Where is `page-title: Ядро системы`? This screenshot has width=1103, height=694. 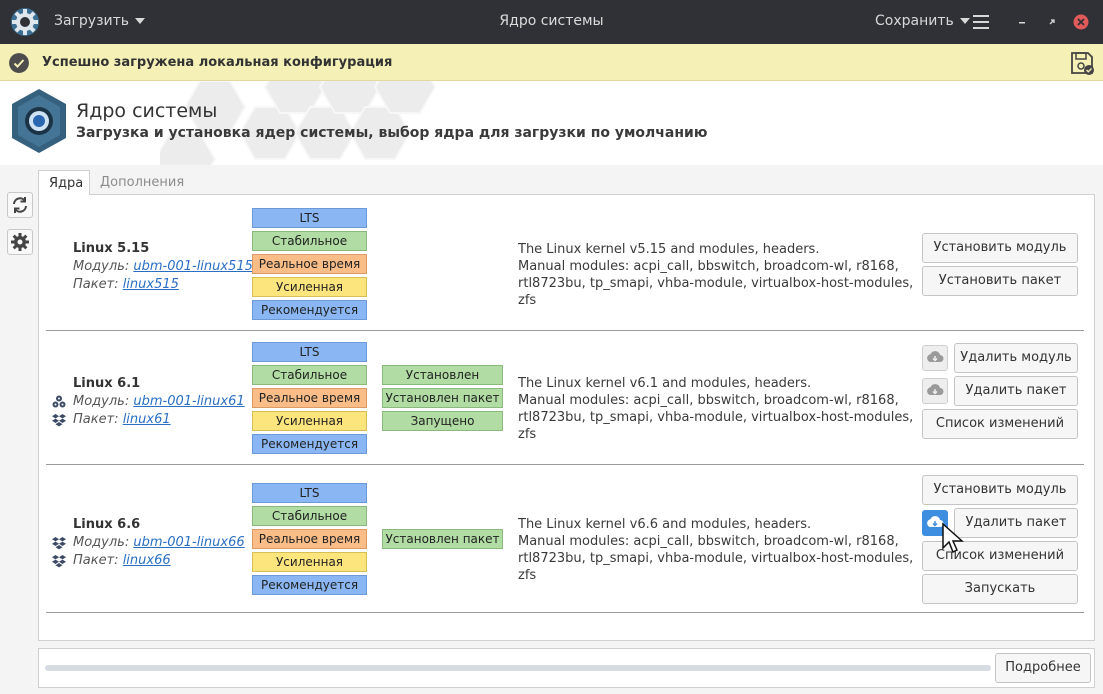 page-title: Ядро системы is located at coordinates (147, 111).